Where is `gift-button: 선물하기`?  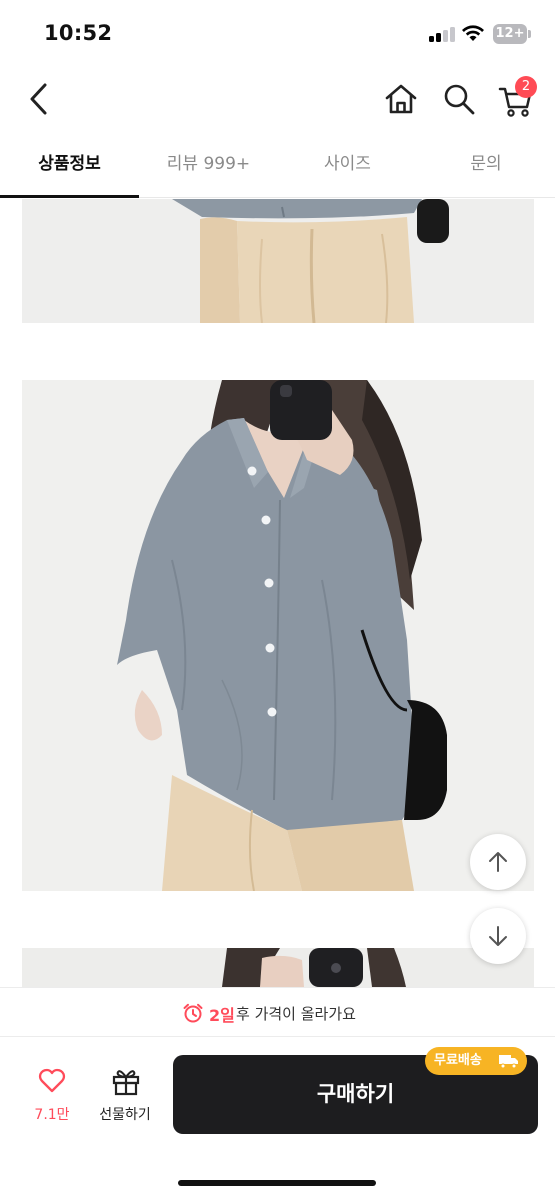 gift-button: 선물하기 is located at coordinates (125, 1098).